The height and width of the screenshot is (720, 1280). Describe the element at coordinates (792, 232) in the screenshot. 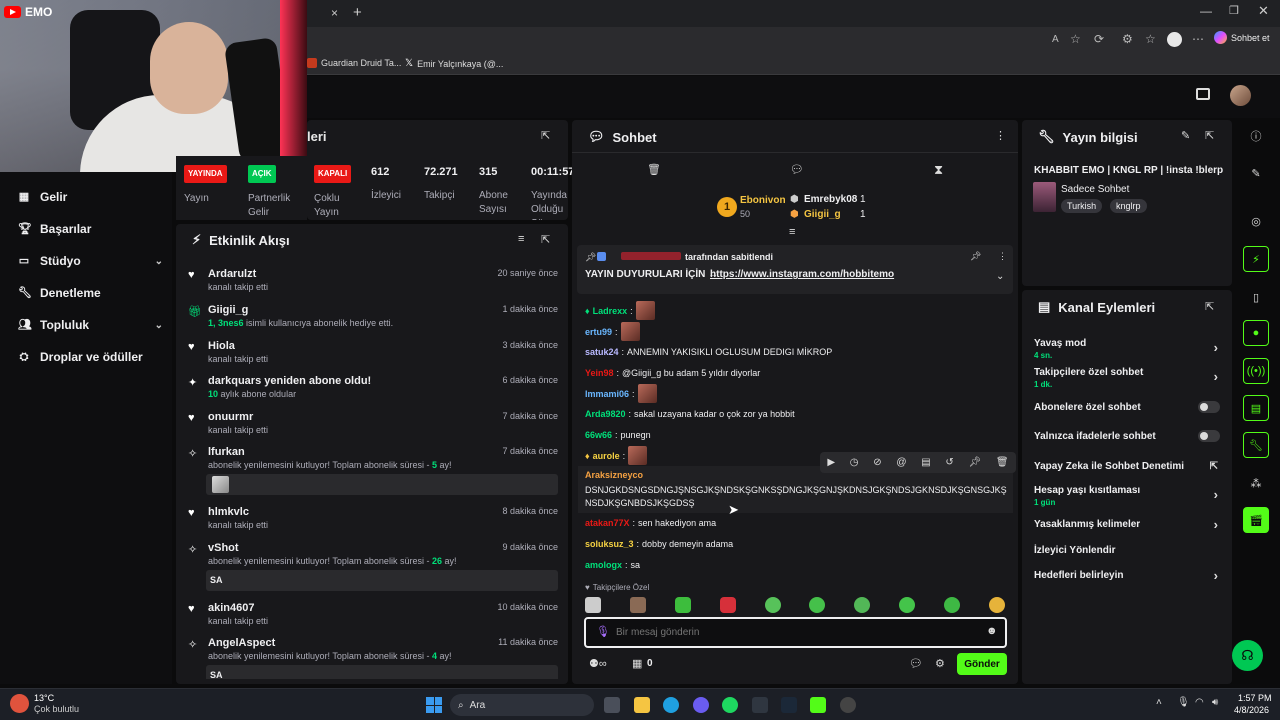

I see `expand-icon: ≡` at that location.